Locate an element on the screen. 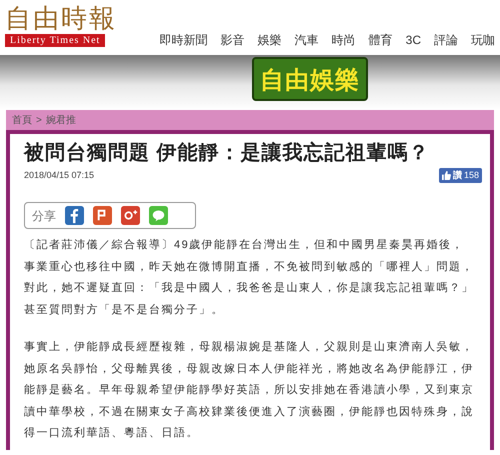 The image size is (500, 455). nav-link: 體育 is located at coordinates (380, 40).